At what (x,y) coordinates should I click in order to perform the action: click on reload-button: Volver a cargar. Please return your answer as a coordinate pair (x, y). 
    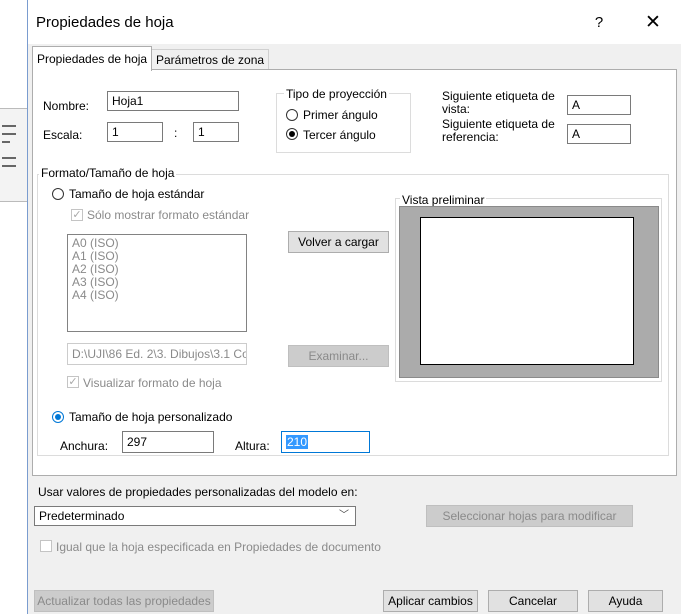
    Looking at the image, I should click on (338, 242).